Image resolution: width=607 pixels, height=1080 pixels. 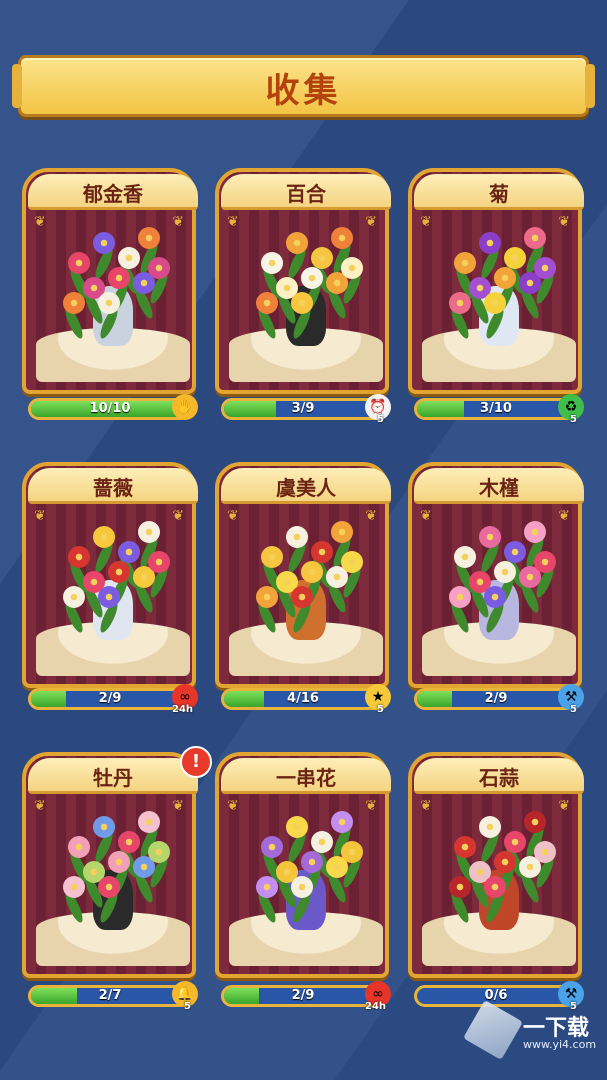 I want to click on badge-count: 24h, so click(x=183, y=709).